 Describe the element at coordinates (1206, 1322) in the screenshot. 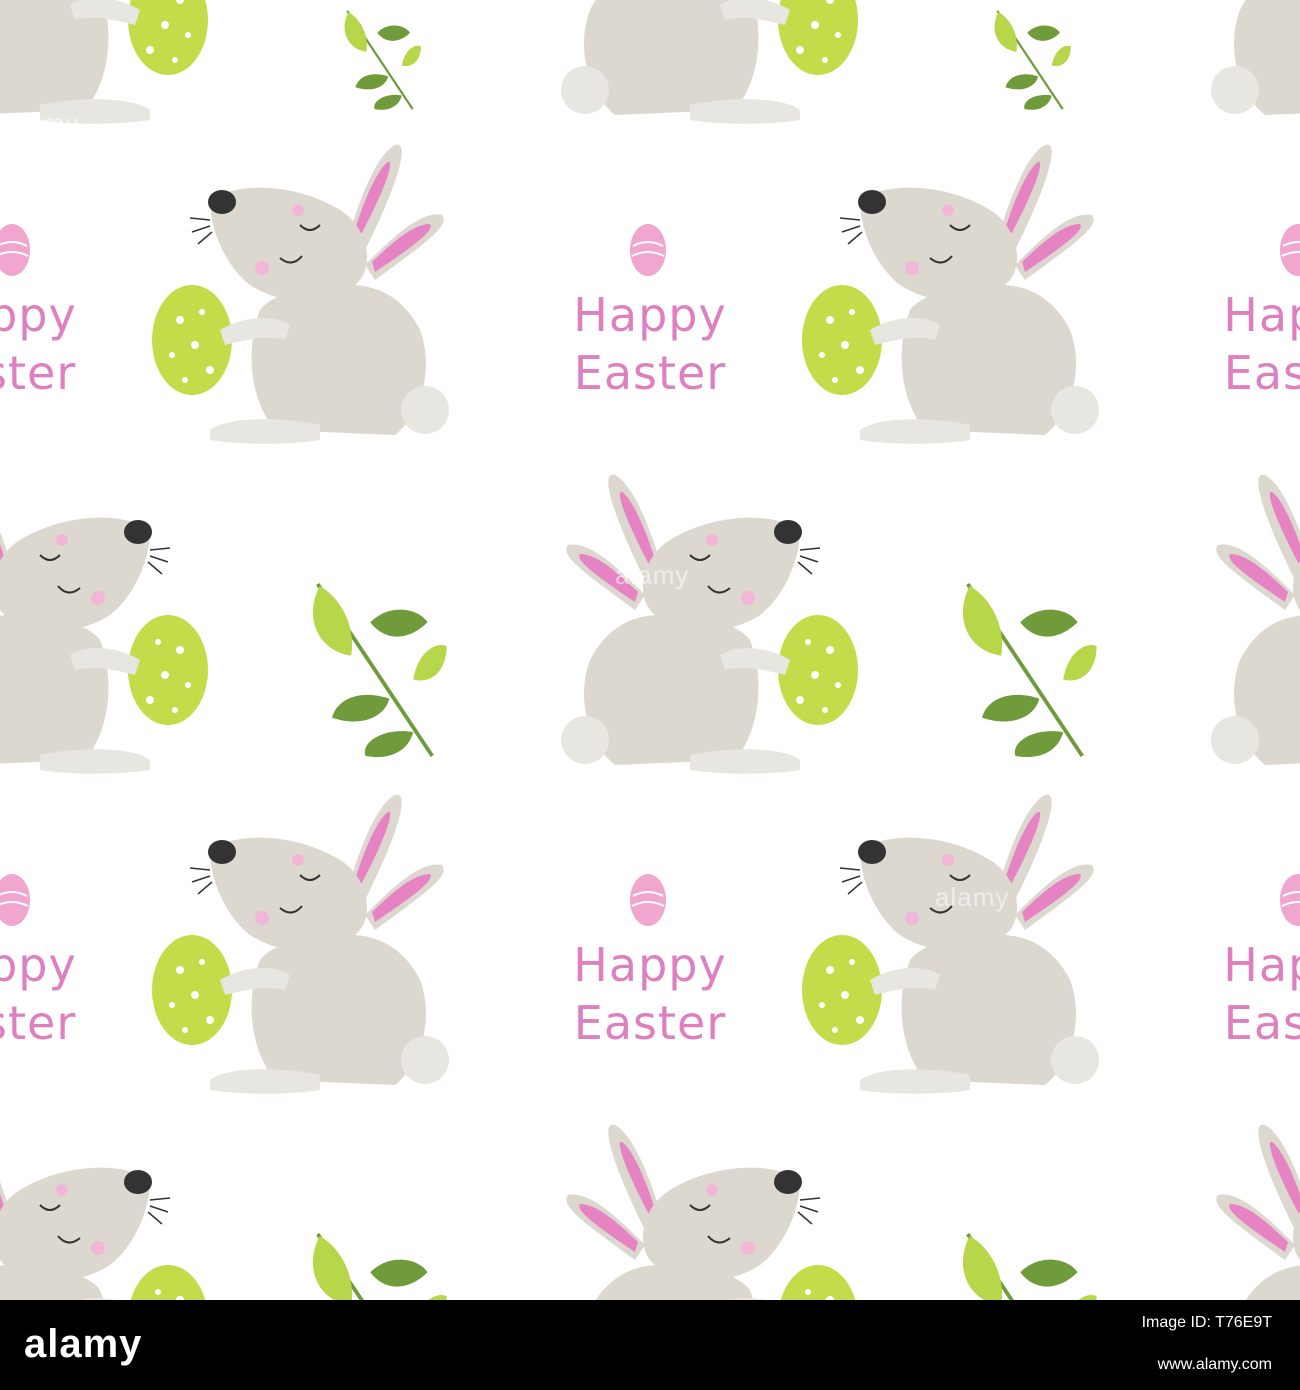

I see `footer-image-id: Image ID: T76E9T` at that location.